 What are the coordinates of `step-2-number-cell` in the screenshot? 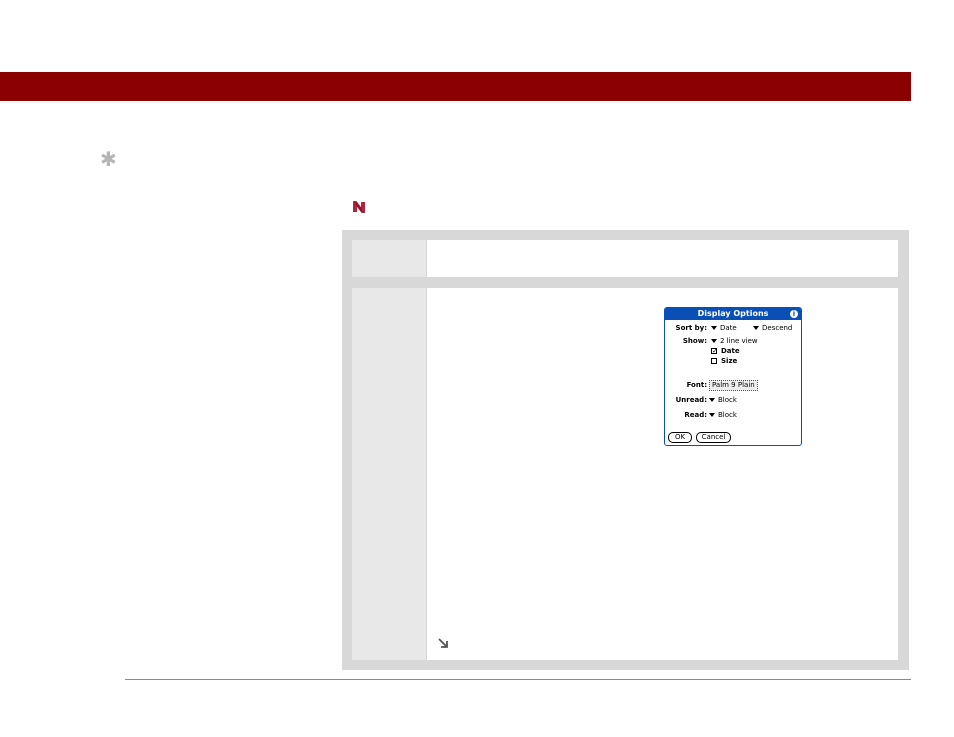 It's located at (389, 474).